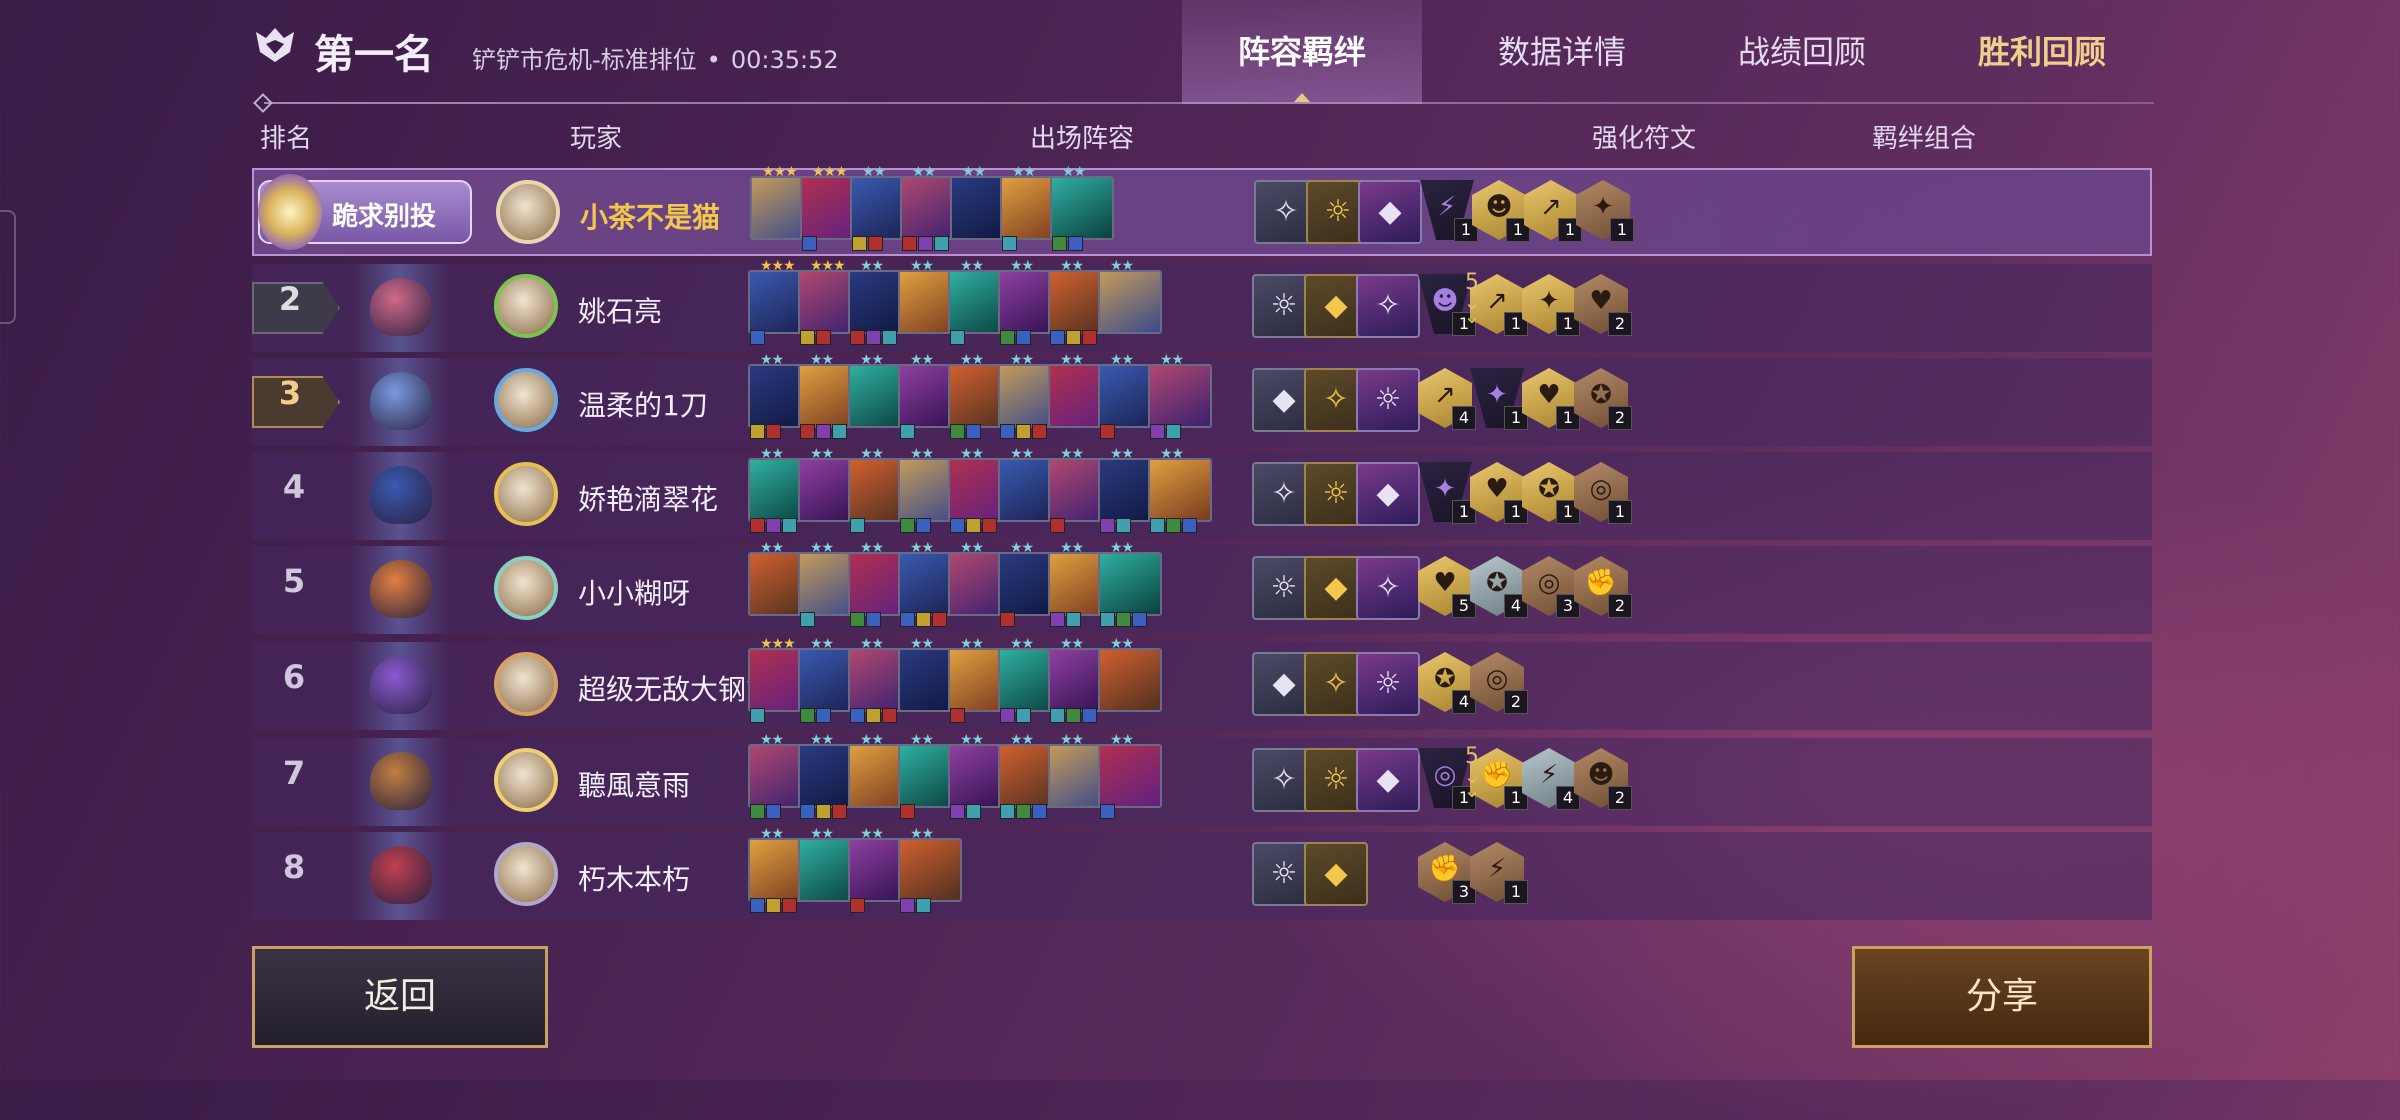 This screenshot has width=2400, height=1120. What do you see at coordinates (1472, 298) in the screenshot?
I see `more-traits-toggle: 5 ⌄ ⌄` at bounding box center [1472, 298].